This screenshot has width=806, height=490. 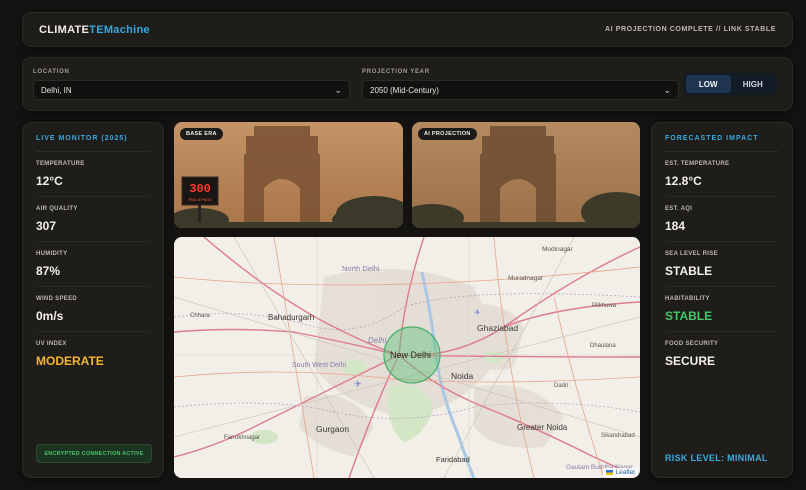 What do you see at coordinates (200, 199) in the screenshot?
I see `aqi-sign-text: PM2.5 PM10` at bounding box center [200, 199].